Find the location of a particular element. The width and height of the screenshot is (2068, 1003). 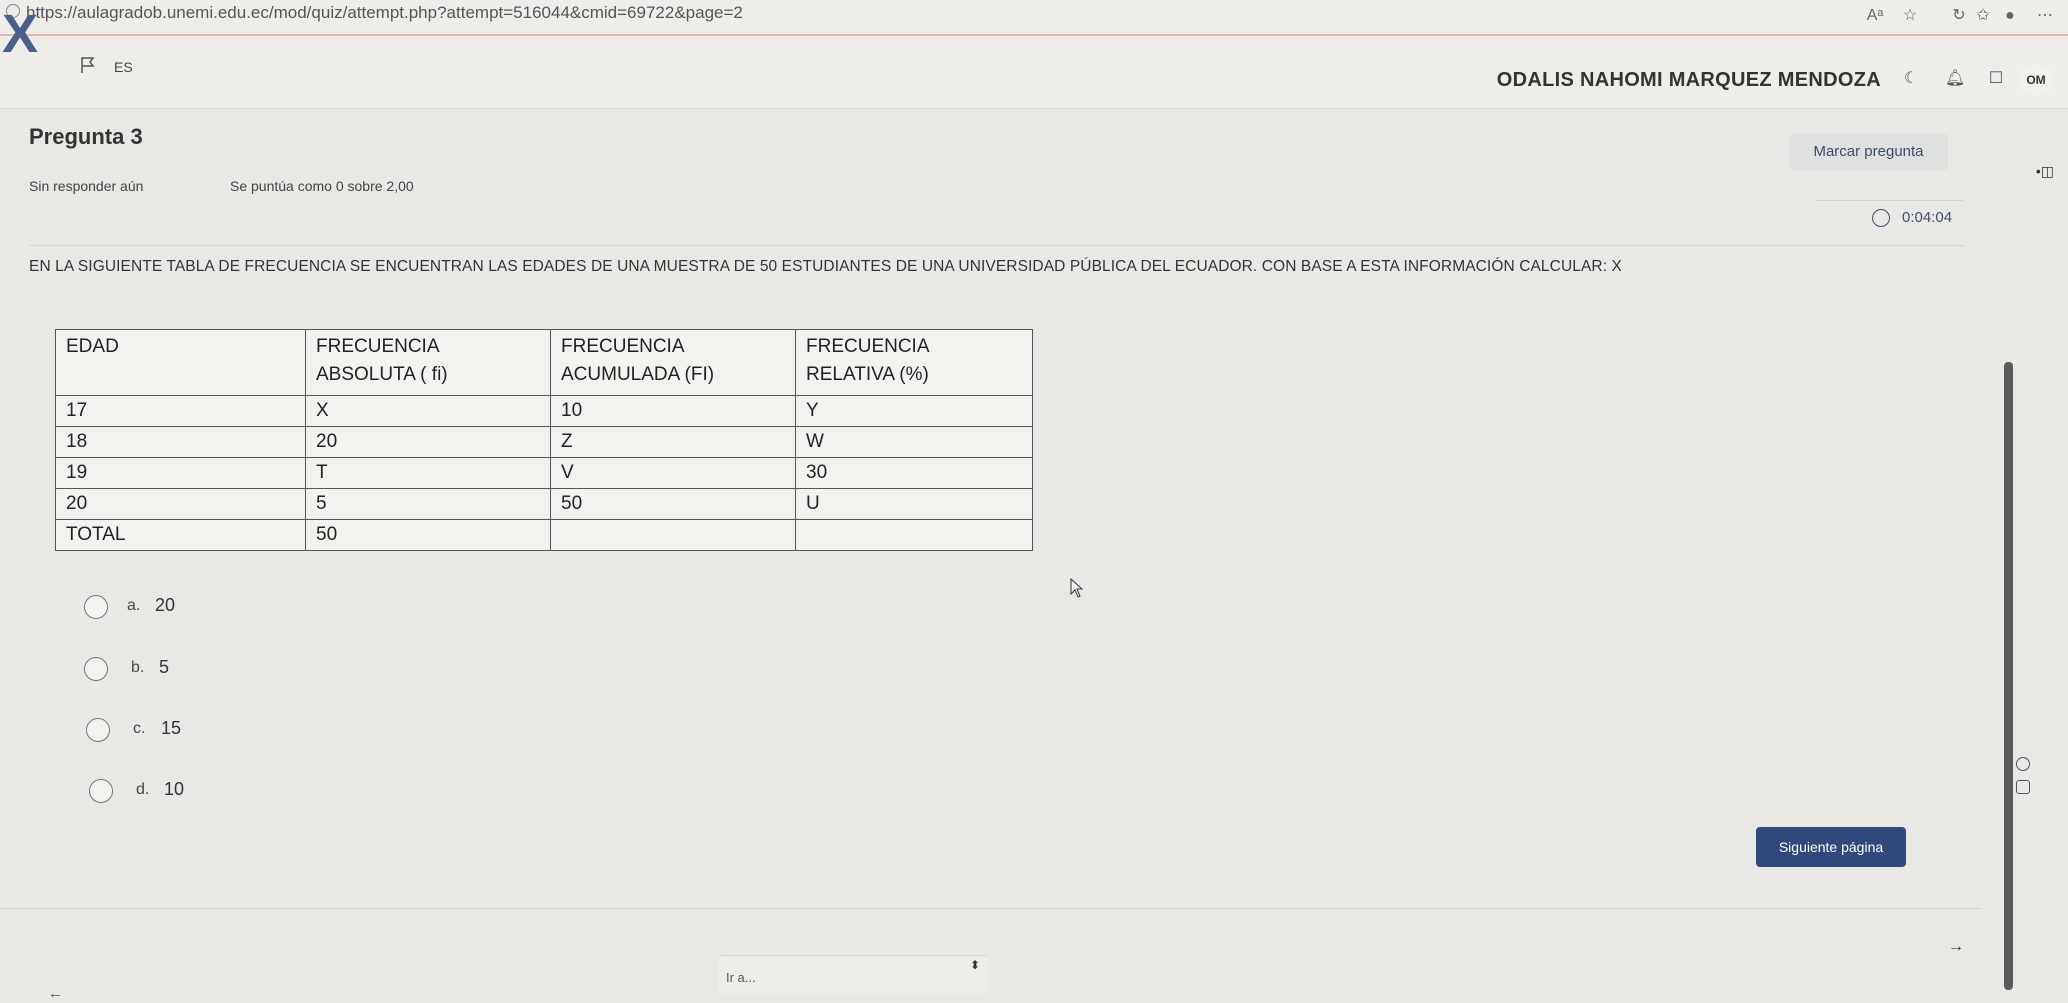

chat-icon: ☐ is located at coordinates (1996, 79).